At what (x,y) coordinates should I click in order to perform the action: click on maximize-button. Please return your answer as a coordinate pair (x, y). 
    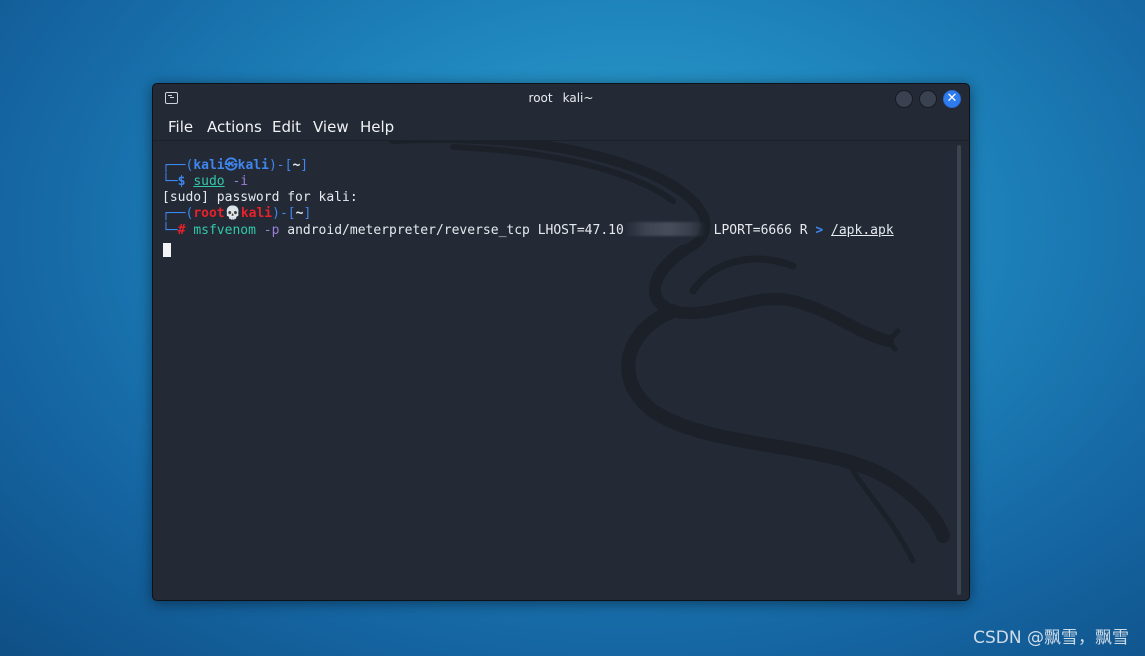
    Looking at the image, I should click on (928, 99).